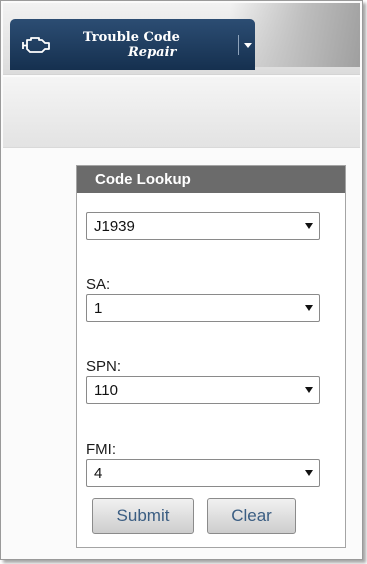 This screenshot has width=367, height=564. What do you see at coordinates (203, 308) in the screenshot?
I see `sa-select: 1` at bounding box center [203, 308].